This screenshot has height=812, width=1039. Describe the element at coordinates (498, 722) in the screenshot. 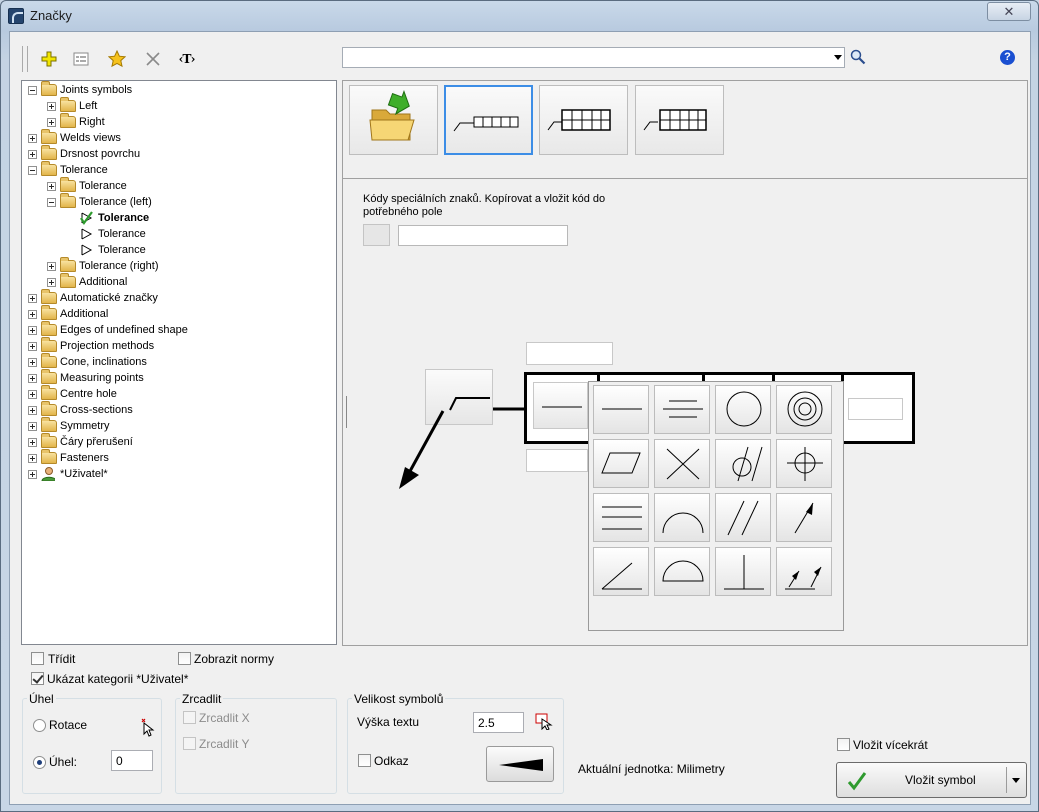

I see `text-height-input: 2.5` at that location.